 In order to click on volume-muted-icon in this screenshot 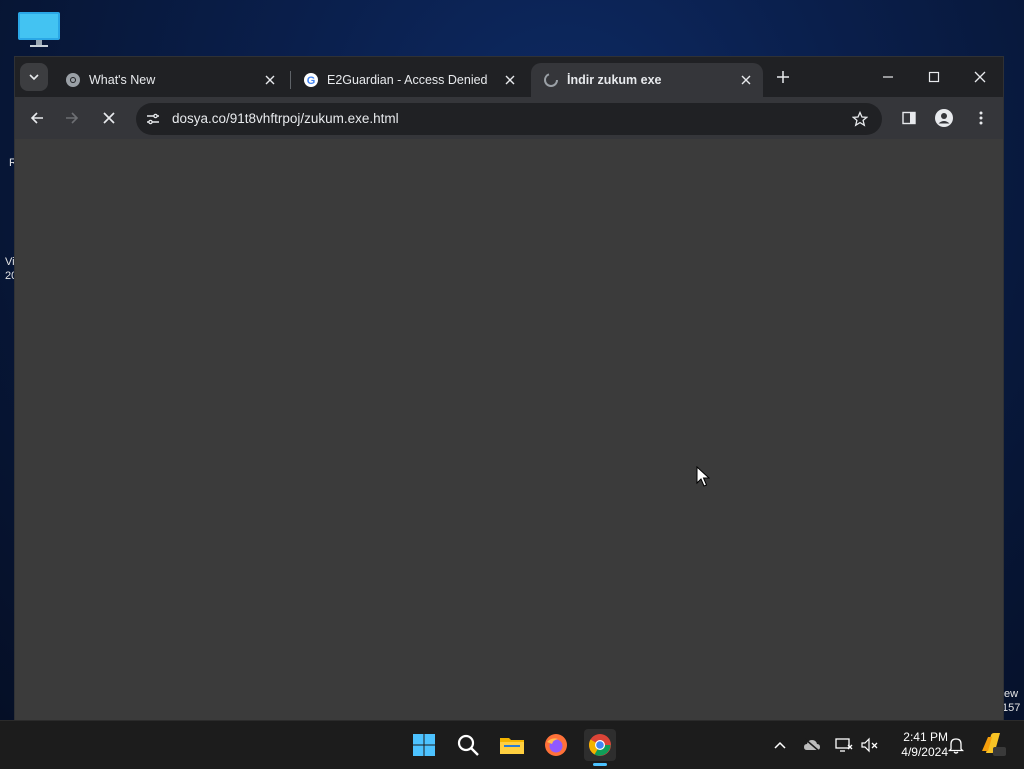, I will do `click(869, 745)`.